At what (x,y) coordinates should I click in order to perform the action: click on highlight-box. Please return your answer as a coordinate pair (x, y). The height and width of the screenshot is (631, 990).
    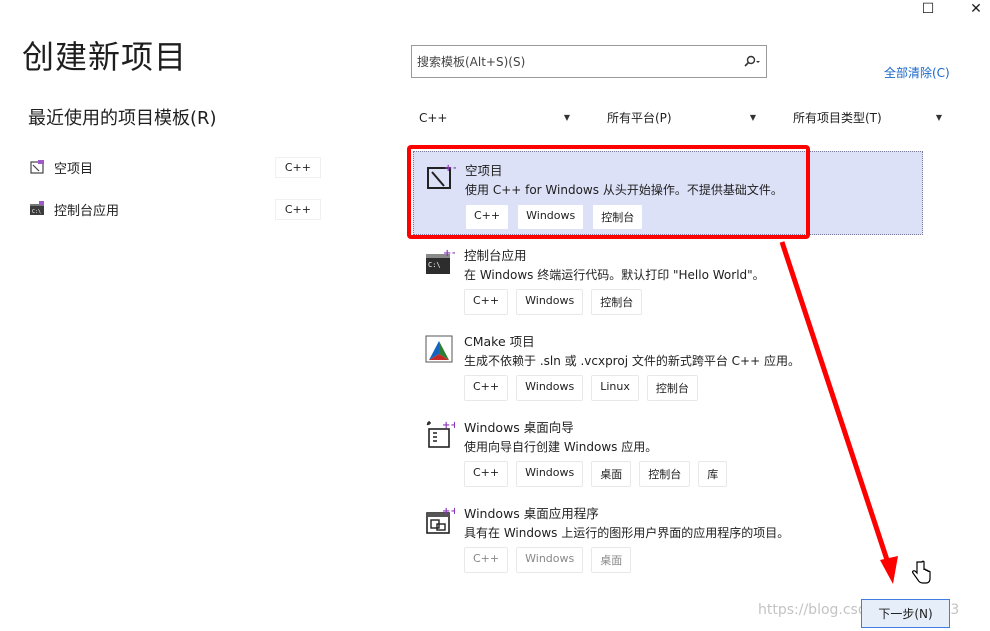
    Looking at the image, I should click on (608, 192).